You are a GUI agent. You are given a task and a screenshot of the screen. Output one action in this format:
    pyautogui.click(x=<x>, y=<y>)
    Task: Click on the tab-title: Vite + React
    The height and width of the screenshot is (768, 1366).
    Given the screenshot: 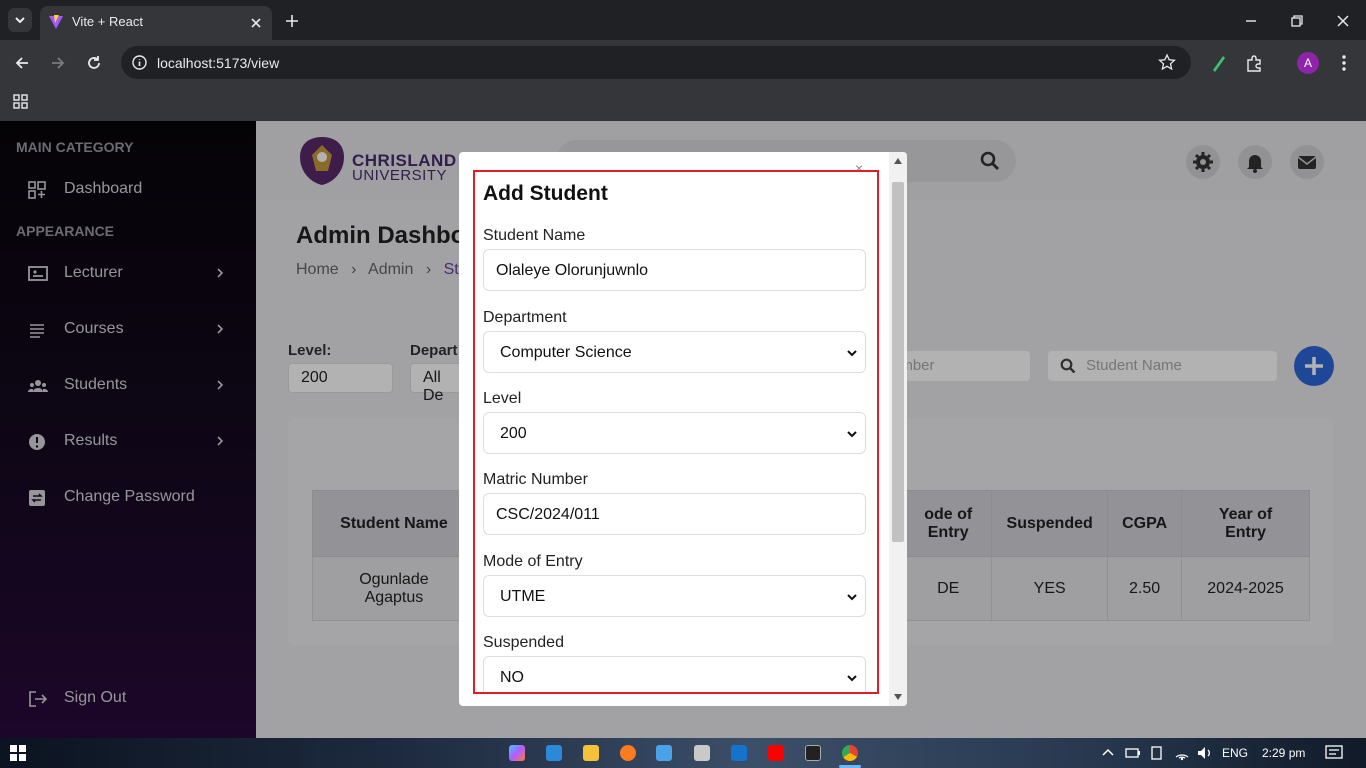 What is the action you would take?
    pyautogui.click(x=107, y=21)
    